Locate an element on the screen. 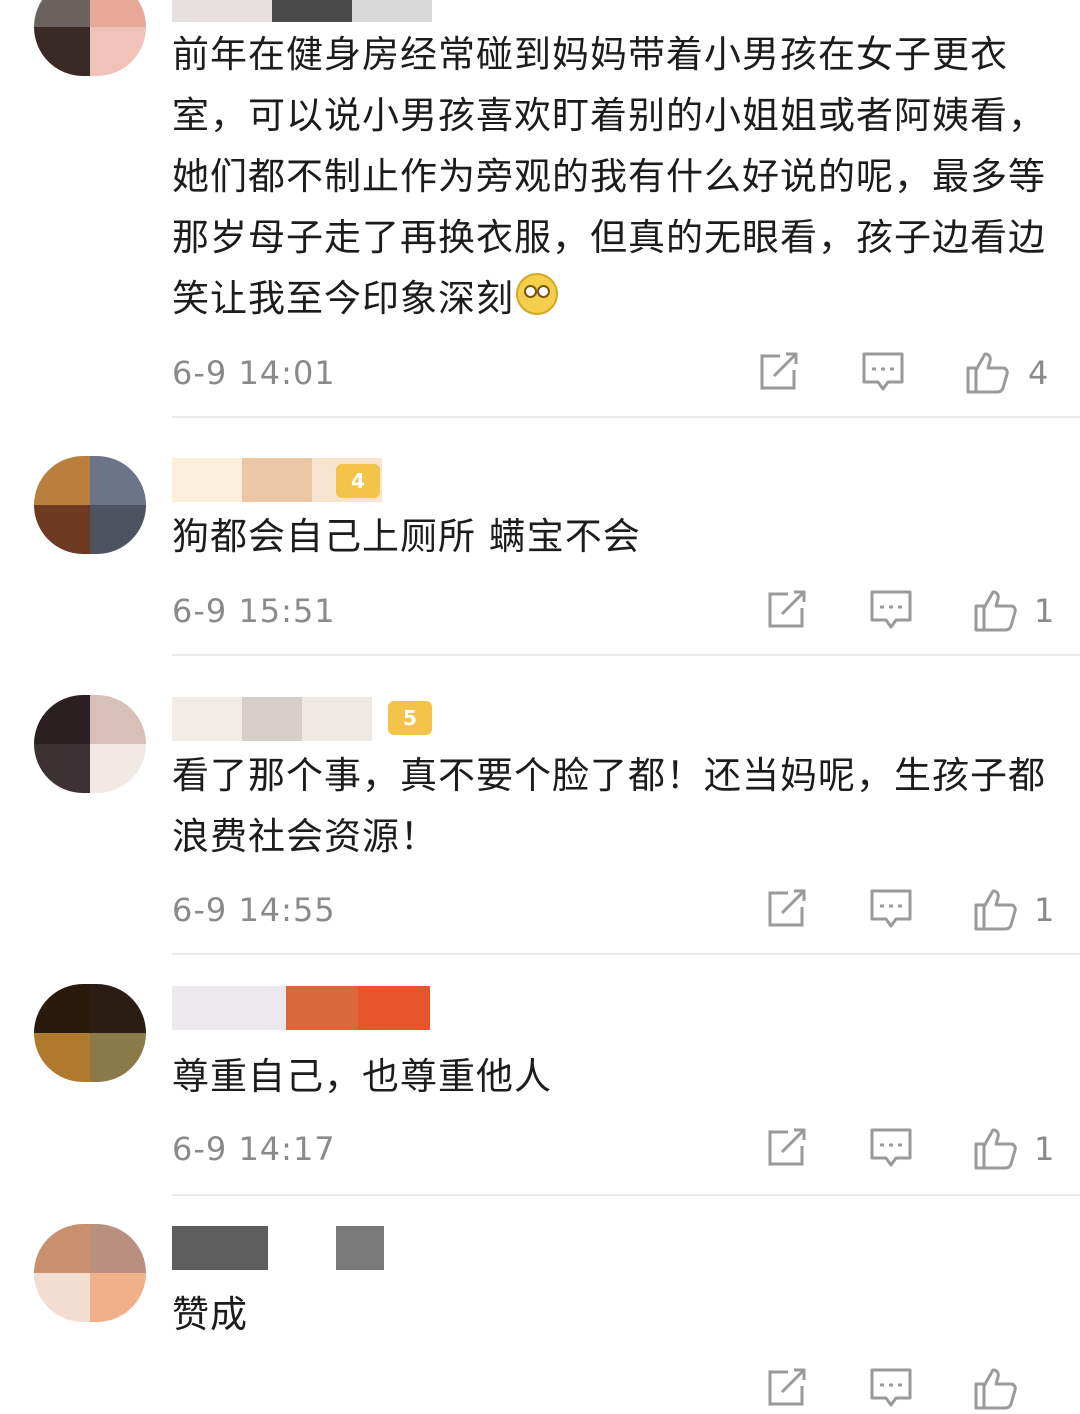 The width and height of the screenshot is (1080, 1414). comment-item: 尊重自己，也尊重他人 6-9 14:17 1 is located at coordinates (540, 1090).